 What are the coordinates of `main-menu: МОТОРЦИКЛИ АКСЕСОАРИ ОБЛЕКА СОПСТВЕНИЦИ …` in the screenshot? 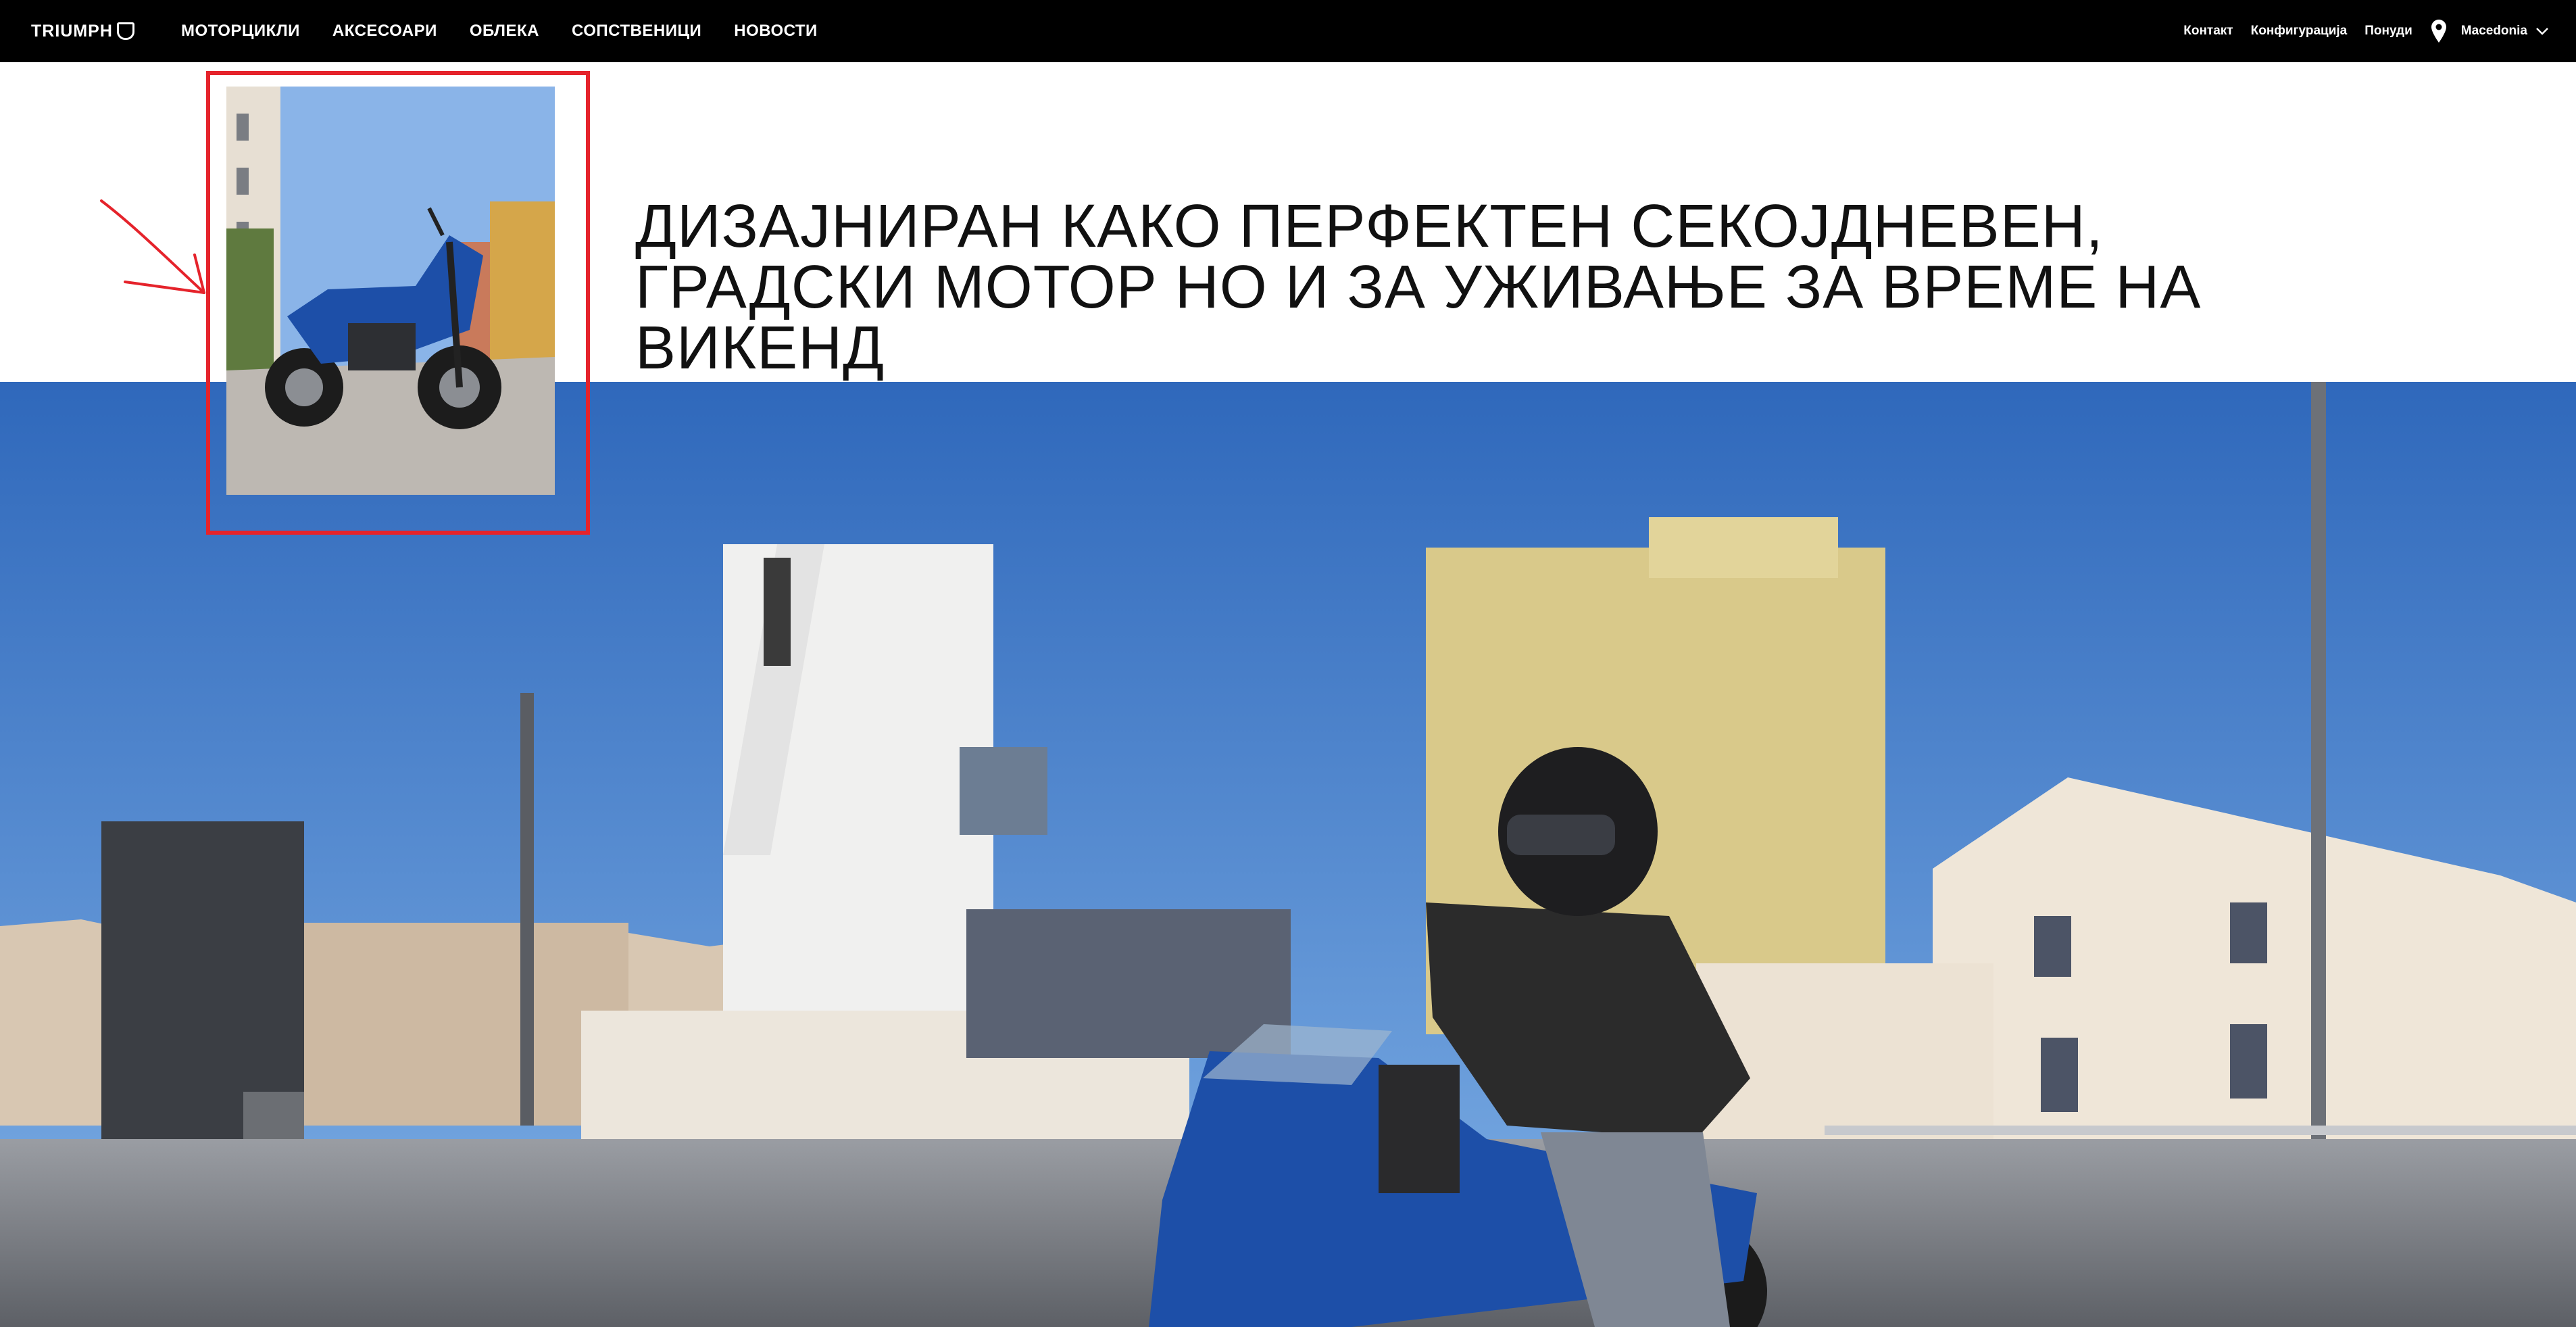 It's located at (516, 31).